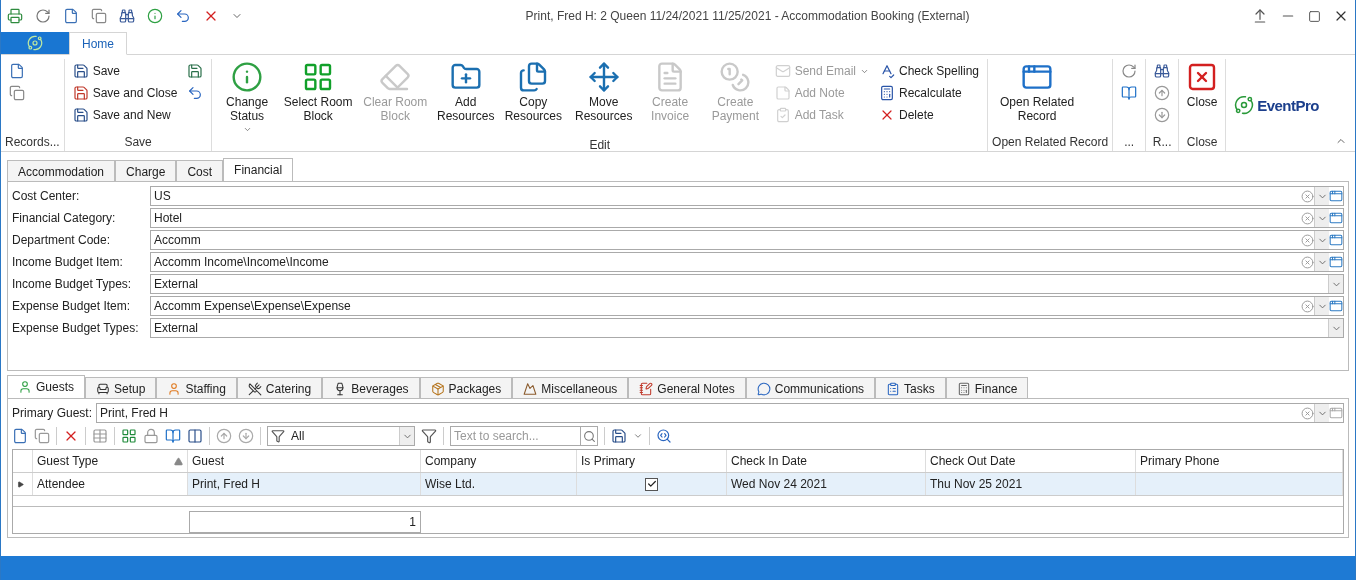 The image size is (1356, 580). Describe the element at coordinates (125, 93) in the screenshot. I see `ribbon-button: Save and Close` at that location.